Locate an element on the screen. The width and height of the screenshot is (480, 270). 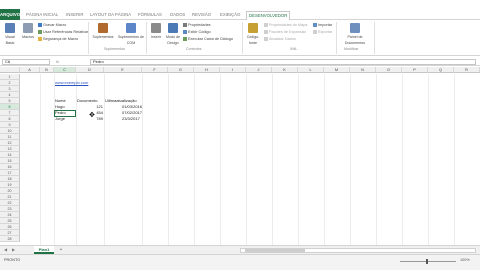
toolbox-icon is located at coordinates (156, 28).